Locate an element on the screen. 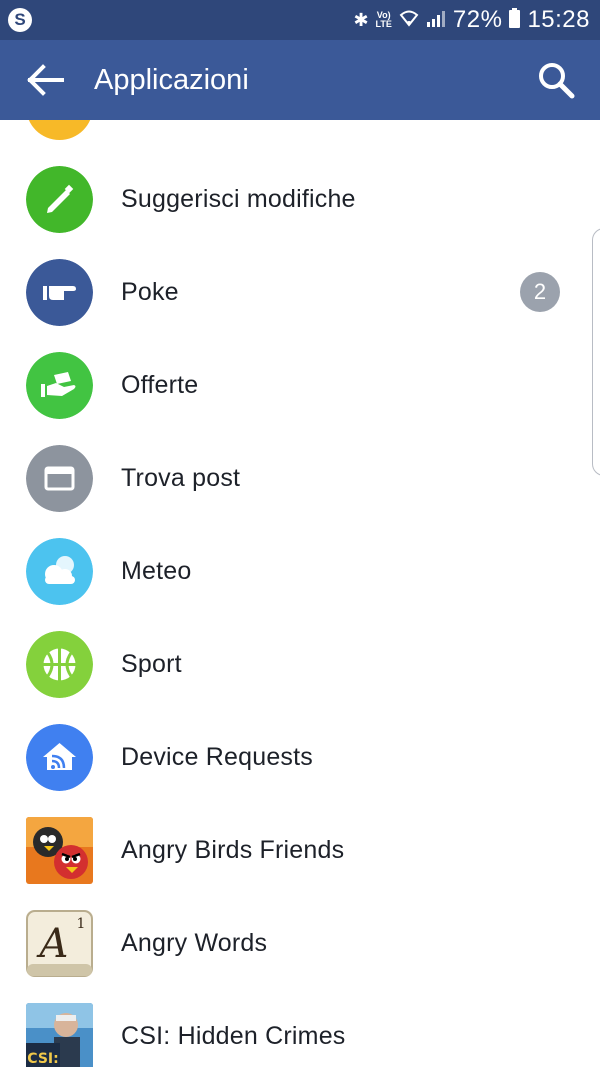 The width and height of the screenshot is (600, 1067). list-item-label: CSI: Hidden Crimes is located at coordinates (233, 1036).